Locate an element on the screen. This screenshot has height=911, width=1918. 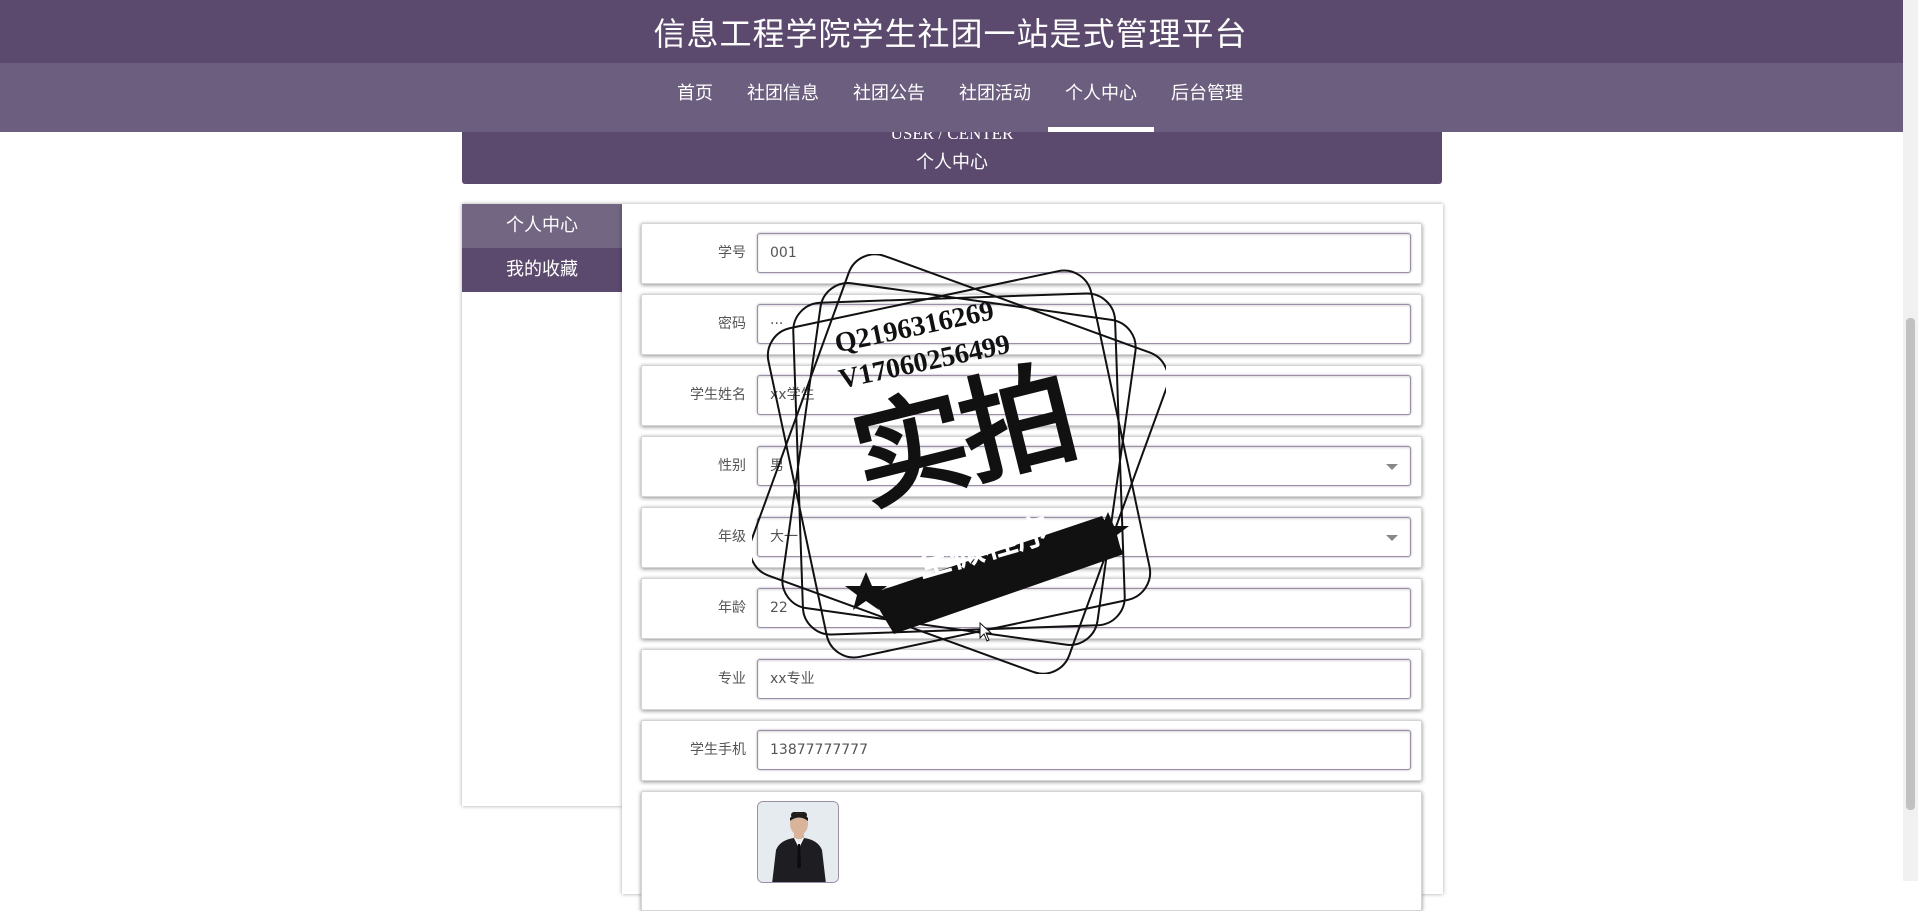
student-name-input: xx学生 is located at coordinates (1084, 395).